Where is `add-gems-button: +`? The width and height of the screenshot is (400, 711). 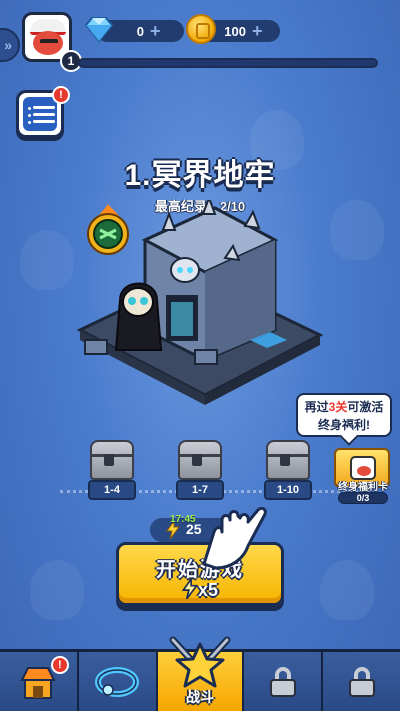
add-gems-button: + is located at coordinates (155, 31).